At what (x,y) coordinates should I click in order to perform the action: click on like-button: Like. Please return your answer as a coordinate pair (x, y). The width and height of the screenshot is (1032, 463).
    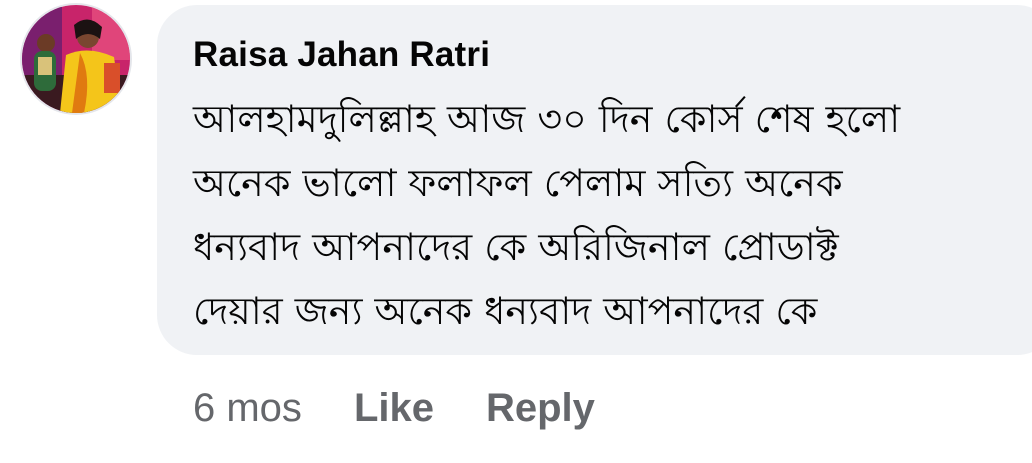
    Looking at the image, I should click on (394, 408).